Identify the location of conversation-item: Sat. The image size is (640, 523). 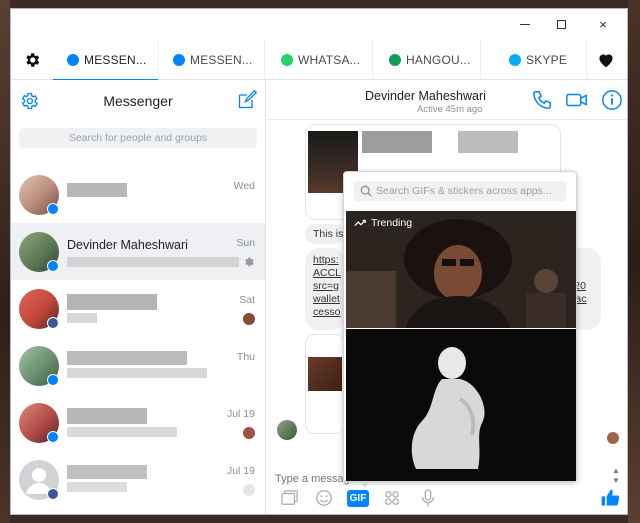
(138, 308).